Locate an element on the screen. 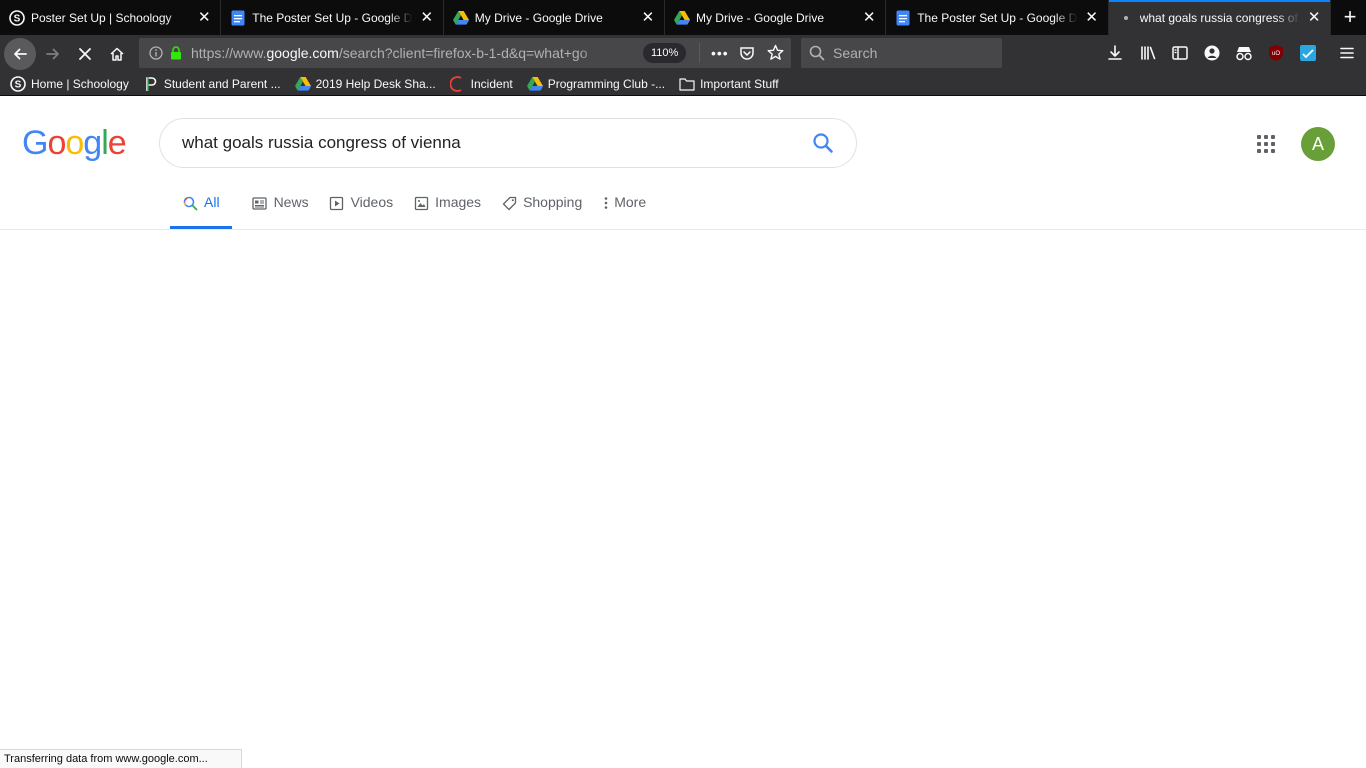 The height and width of the screenshot is (768, 1366). bookmark-star-icon is located at coordinates (775, 55).